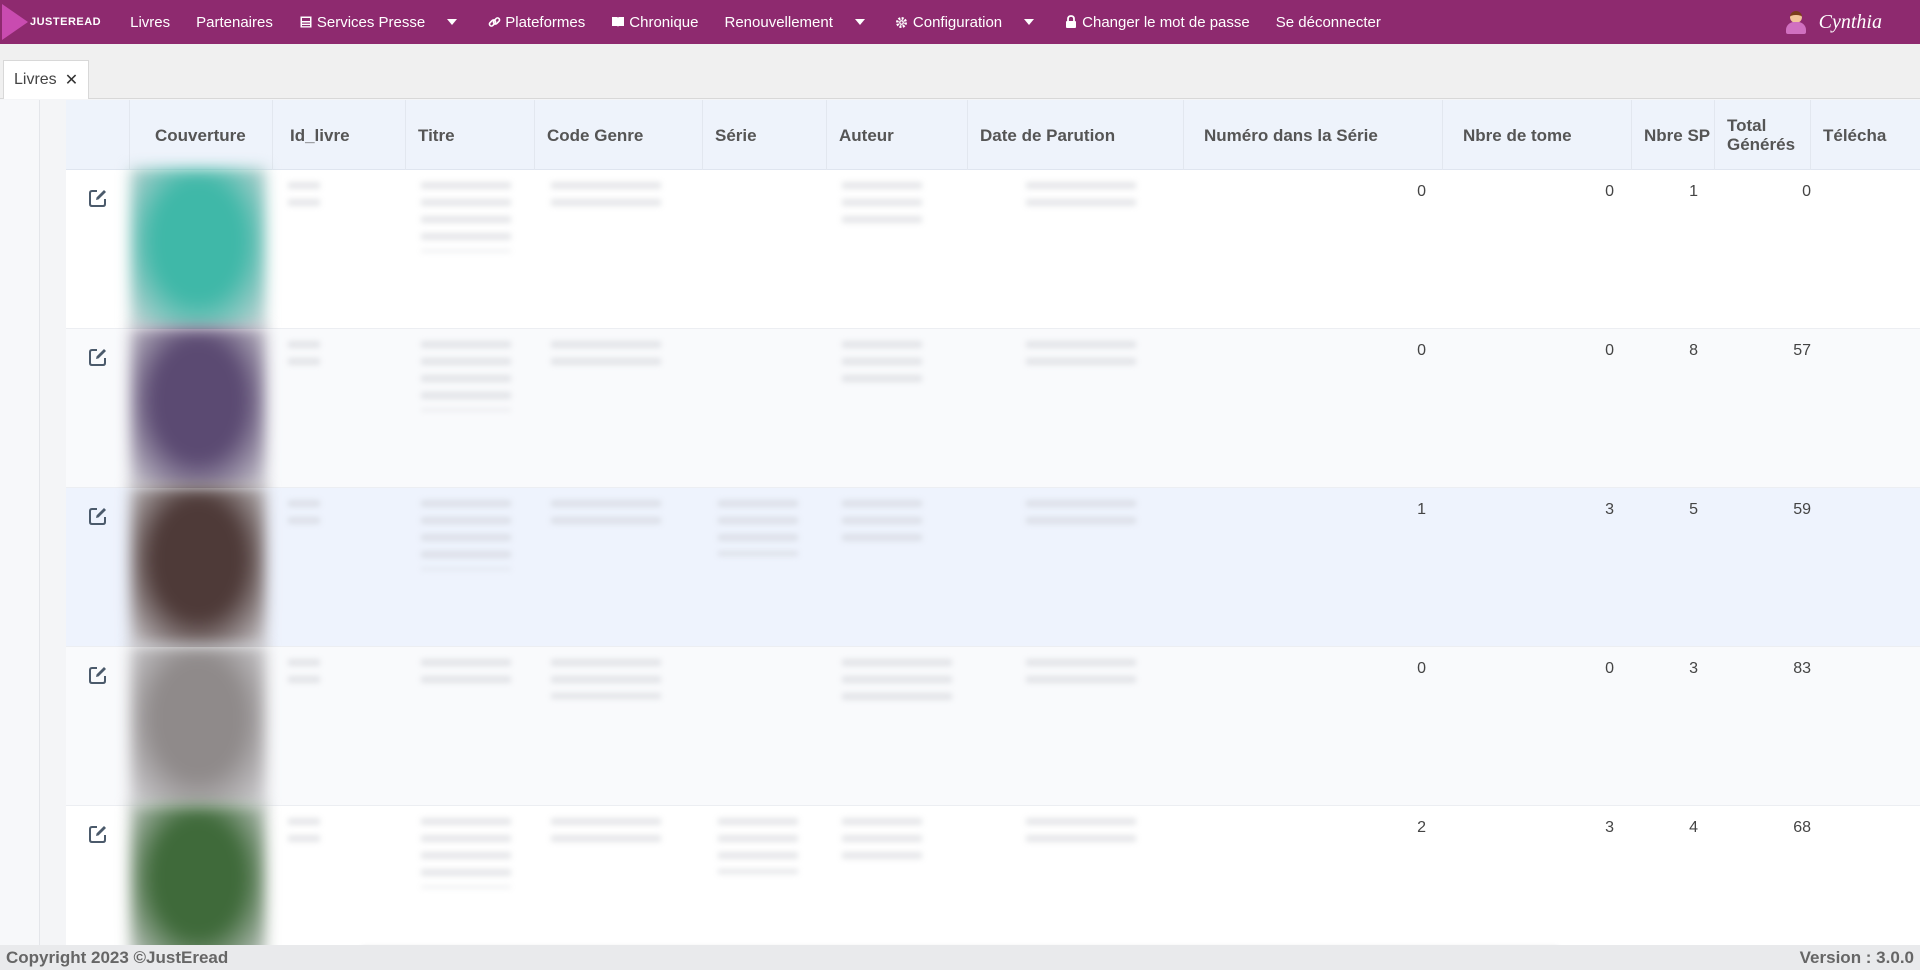  I want to click on copyright-text: Copyright 2023 ©JustEread, so click(117, 957).